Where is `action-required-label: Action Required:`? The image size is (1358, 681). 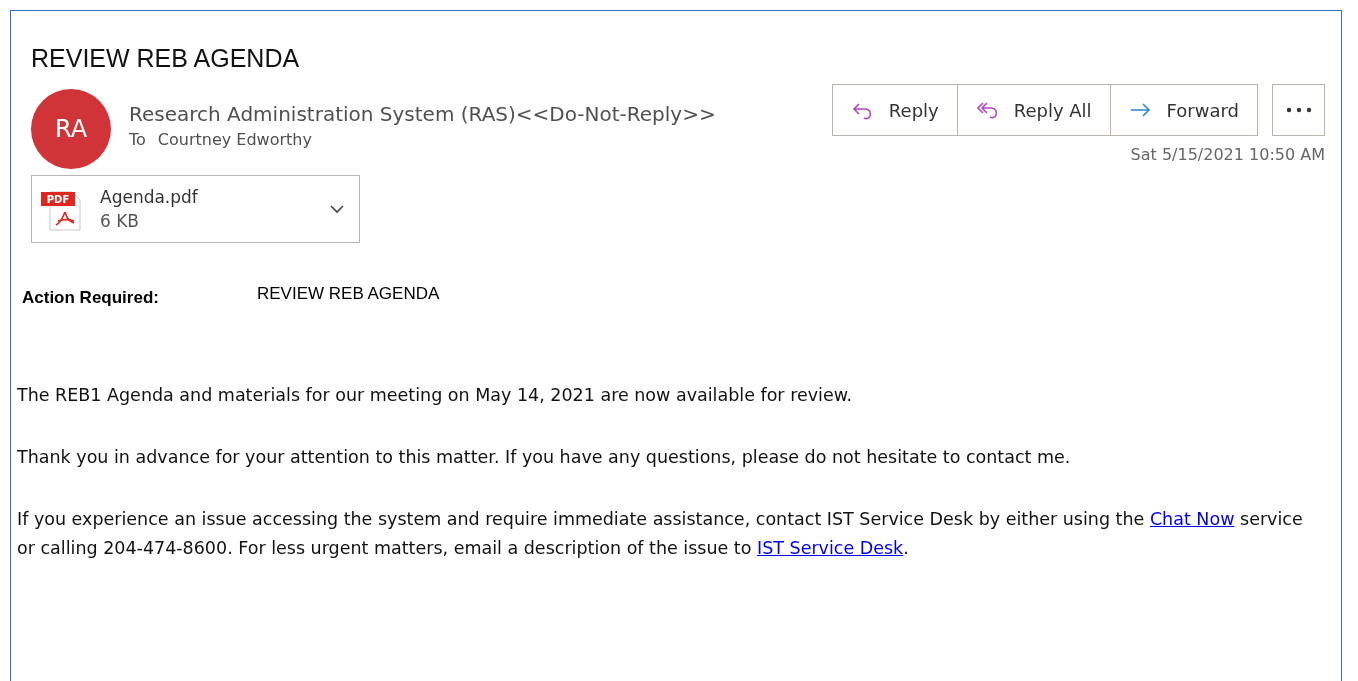 action-required-label: Action Required: is located at coordinates (91, 298).